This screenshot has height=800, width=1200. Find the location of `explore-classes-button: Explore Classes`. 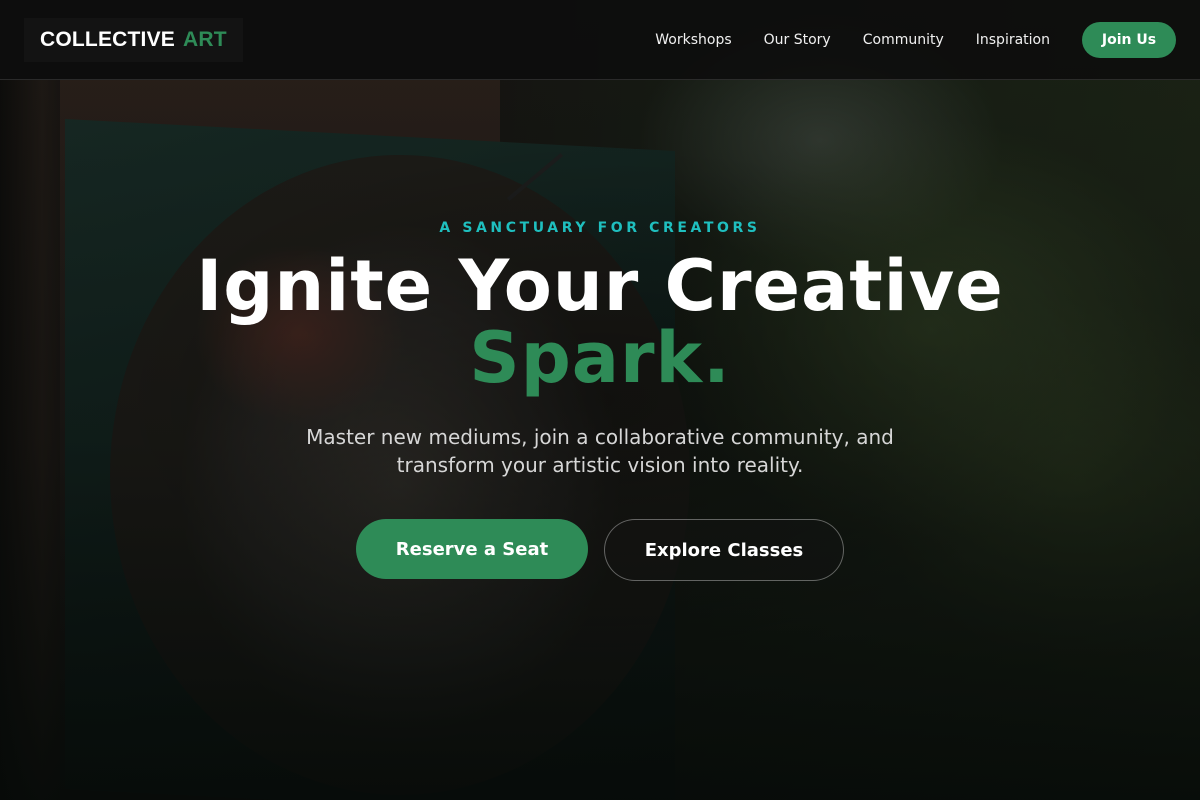

explore-classes-button: Explore Classes is located at coordinates (724, 550).